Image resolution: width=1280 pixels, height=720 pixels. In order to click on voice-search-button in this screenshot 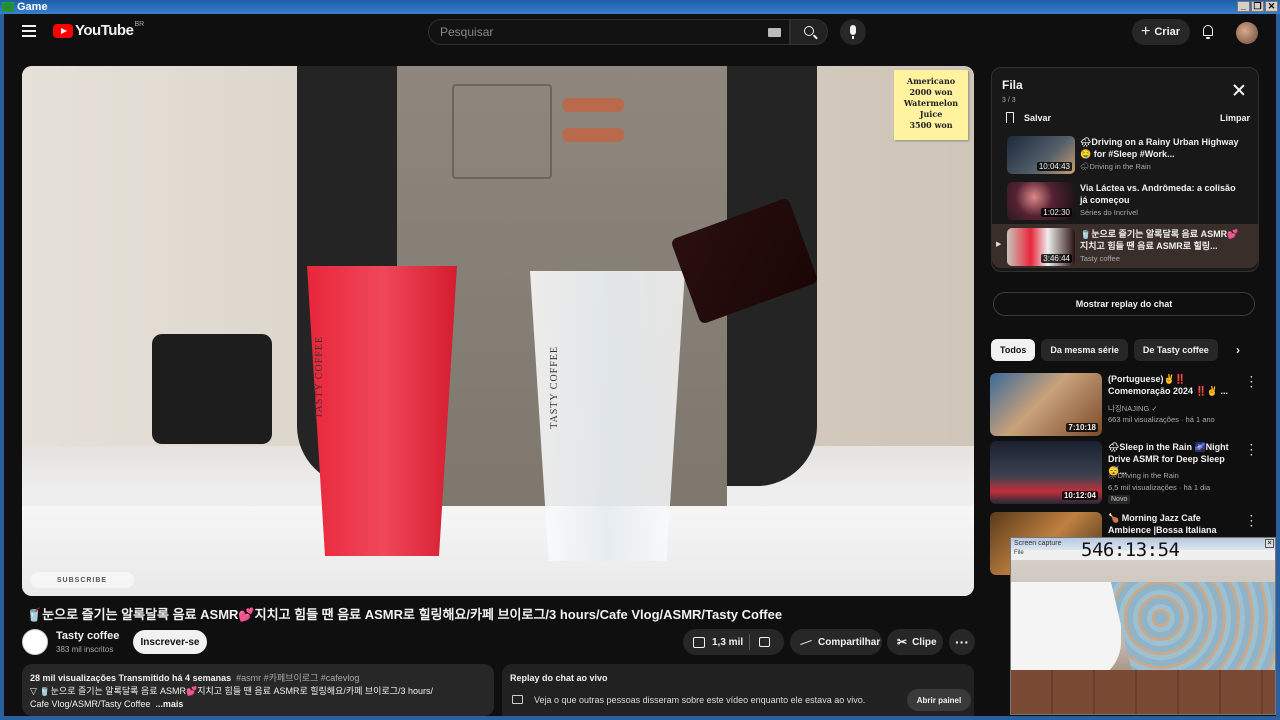, I will do `click(853, 32)`.